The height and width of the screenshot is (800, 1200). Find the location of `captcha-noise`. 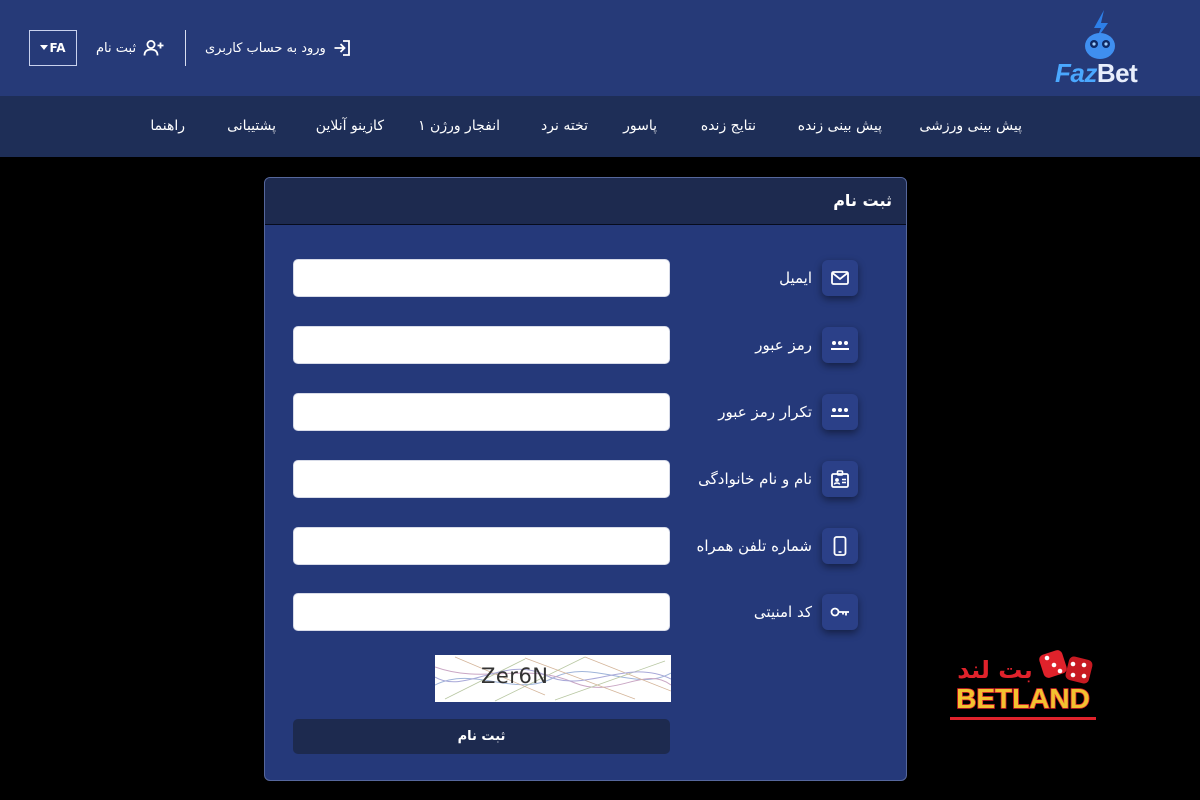

captcha-noise is located at coordinates (553, 679).